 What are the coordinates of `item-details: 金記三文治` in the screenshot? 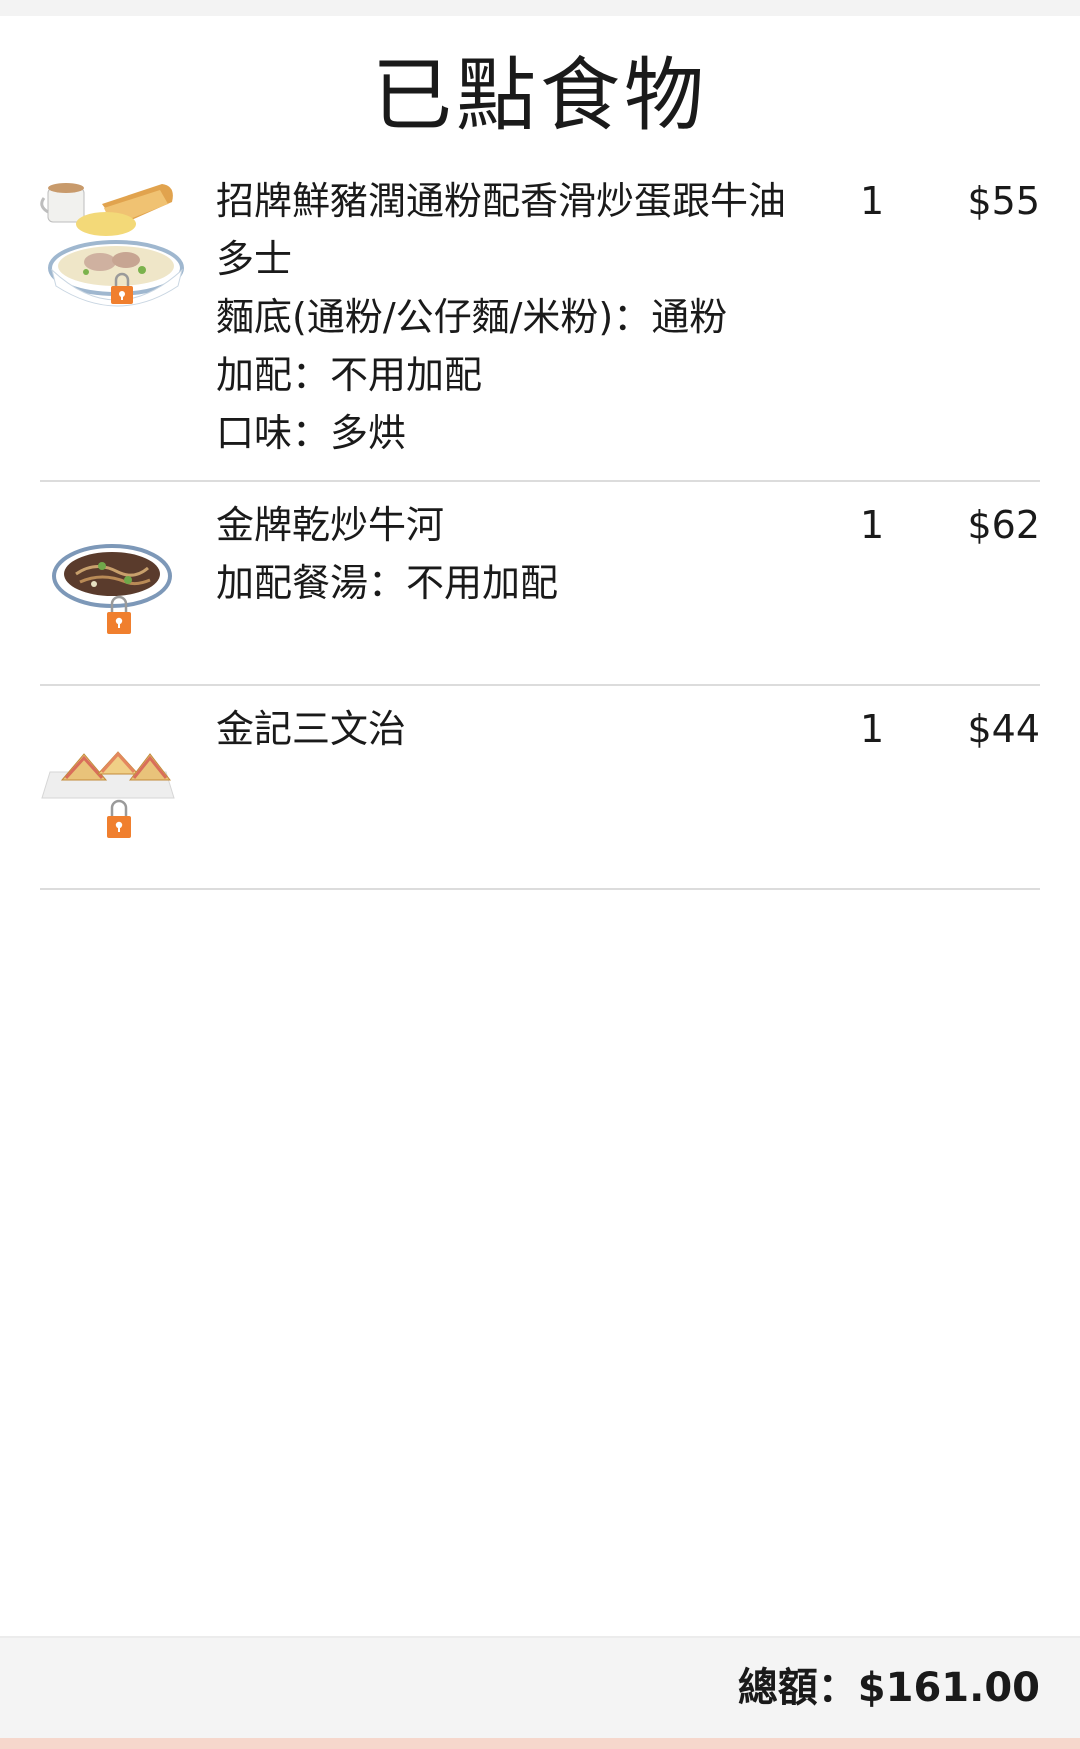 It's located at (516, 729).